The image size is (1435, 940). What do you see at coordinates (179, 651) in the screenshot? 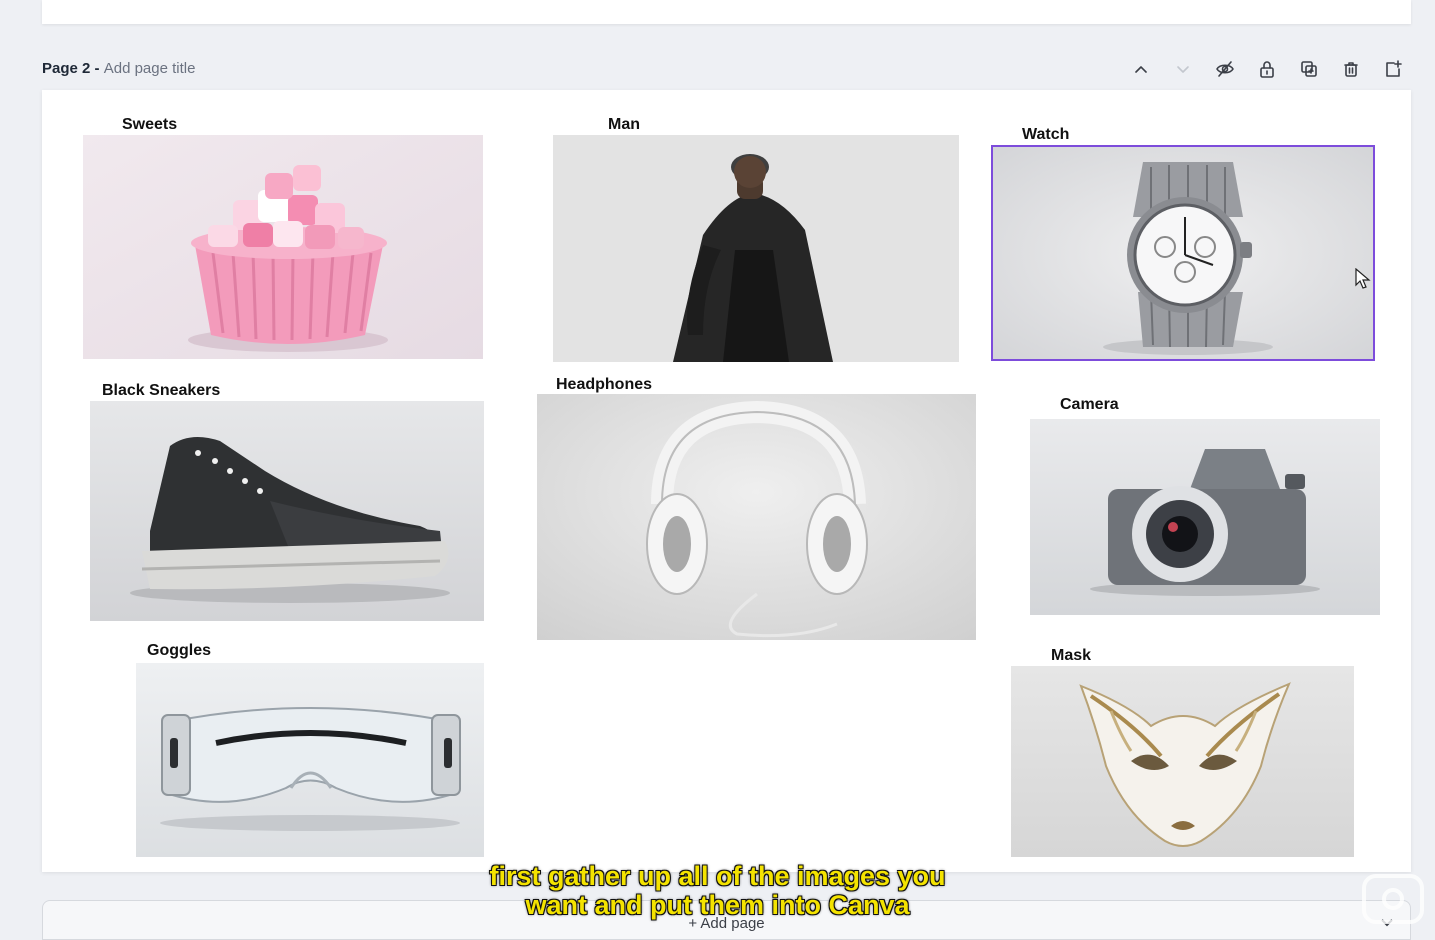
I see `item-label-goggles: Goggles` at bounding box center [179, 651].